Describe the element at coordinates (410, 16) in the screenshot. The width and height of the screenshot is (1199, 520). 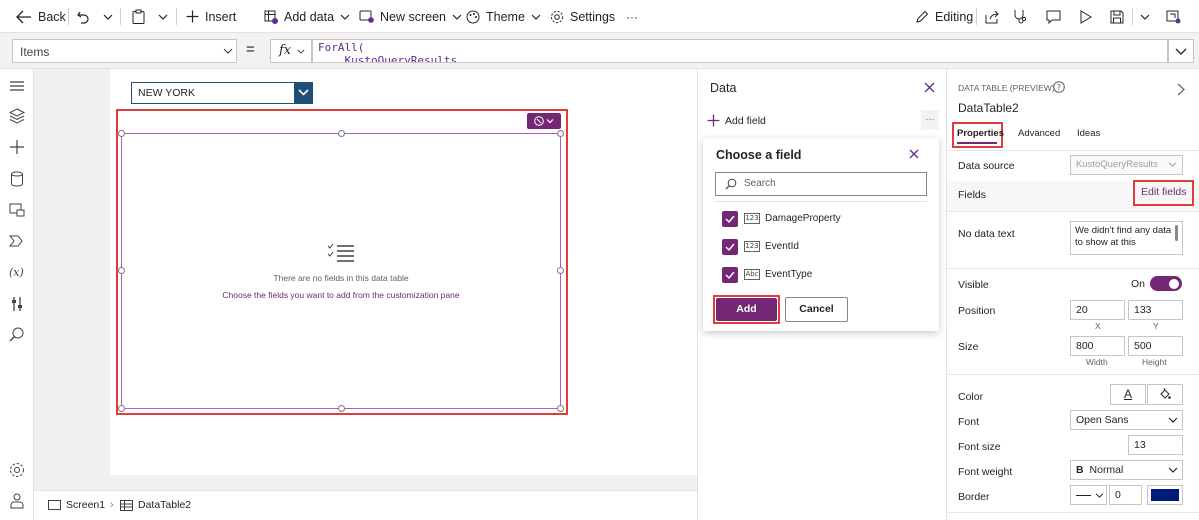
I see `new-screen-button: New screen` at that location.